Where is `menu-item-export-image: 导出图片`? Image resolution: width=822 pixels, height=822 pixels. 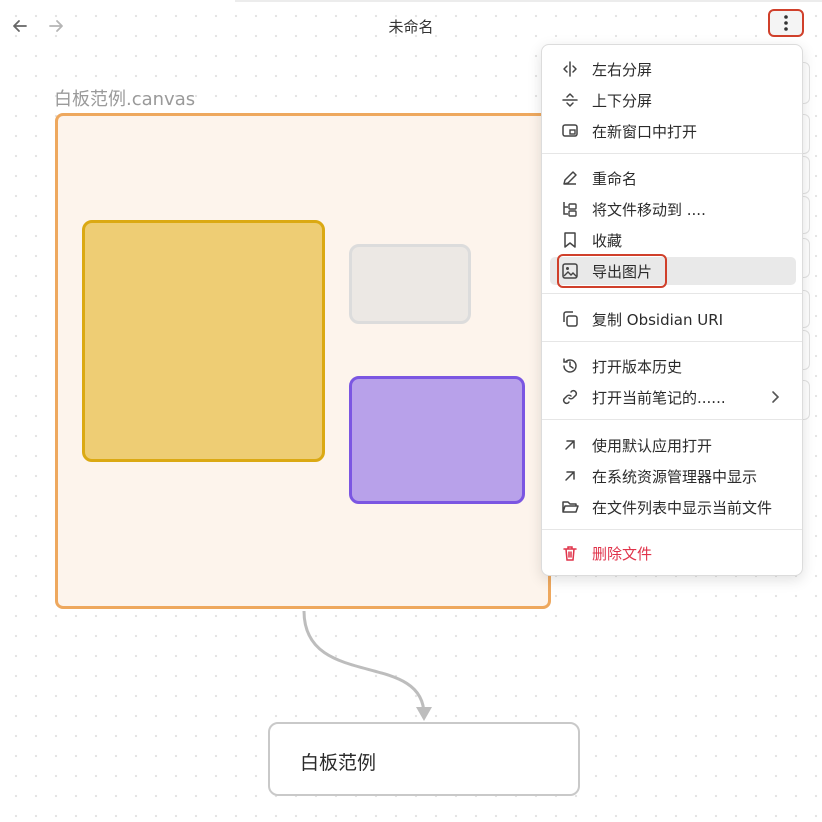 menu-item-export-image: 导出图片 is located at coordinates (673, 271).